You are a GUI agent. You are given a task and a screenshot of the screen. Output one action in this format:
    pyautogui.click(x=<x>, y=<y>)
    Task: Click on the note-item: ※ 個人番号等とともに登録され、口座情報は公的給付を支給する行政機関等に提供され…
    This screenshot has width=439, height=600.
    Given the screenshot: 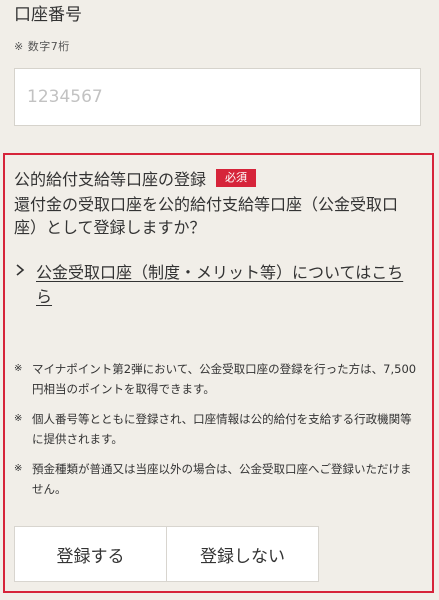 What is the action you would take?
    pyautogui.click(x=216, y=429)
    